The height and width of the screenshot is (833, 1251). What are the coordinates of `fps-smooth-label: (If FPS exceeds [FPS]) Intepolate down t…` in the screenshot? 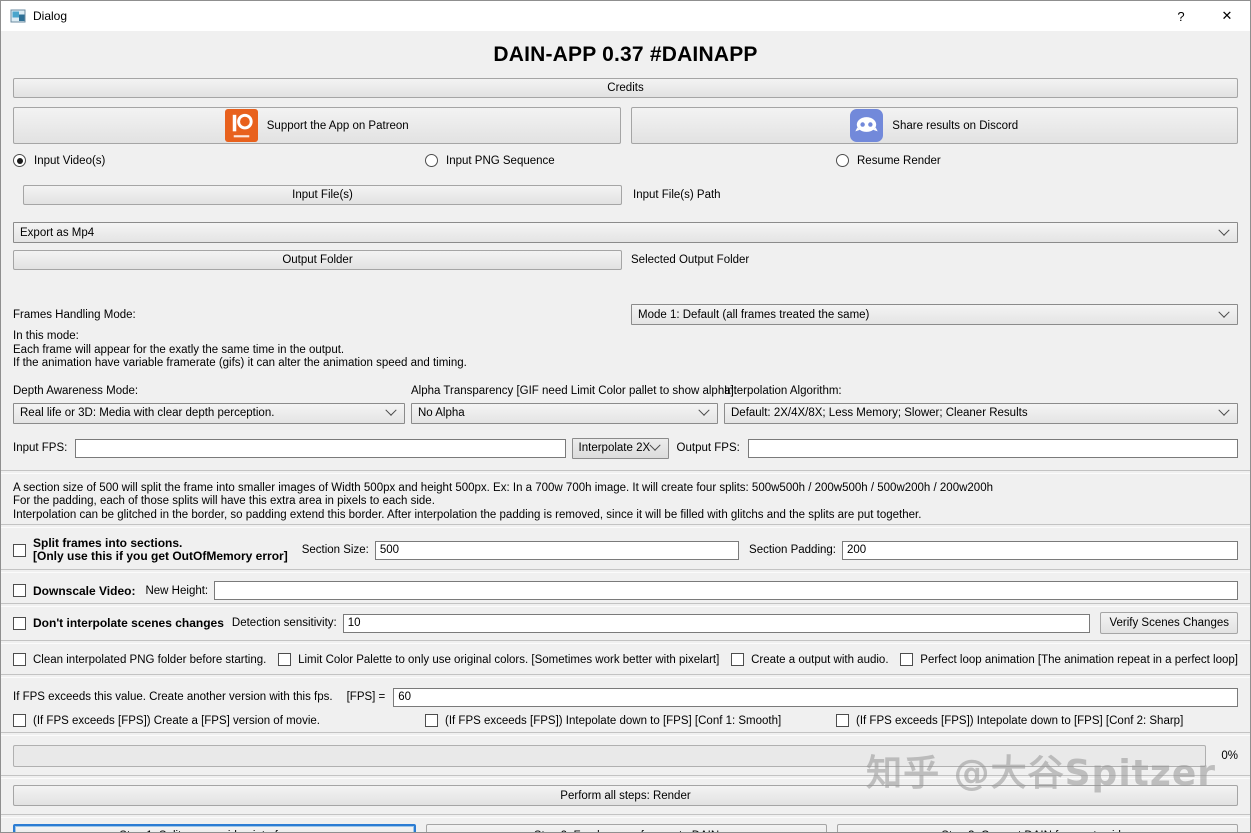 It's located at (613, 720).